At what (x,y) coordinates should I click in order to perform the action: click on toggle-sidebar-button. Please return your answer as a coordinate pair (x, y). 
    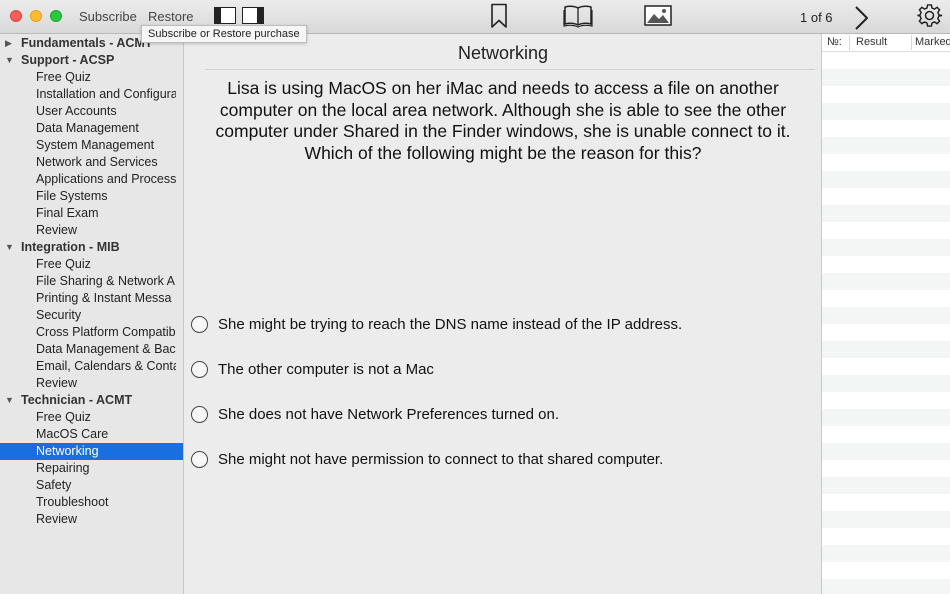
    Looking at the image, I should click on (225, 15).